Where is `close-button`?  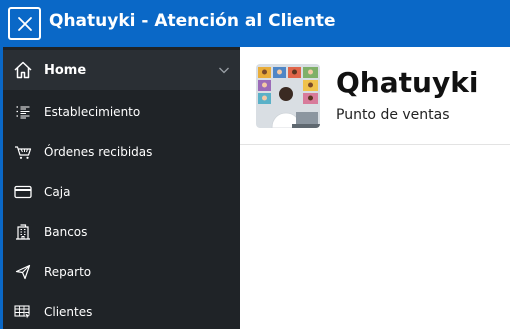 close-button is located at coordinates (24, 23).